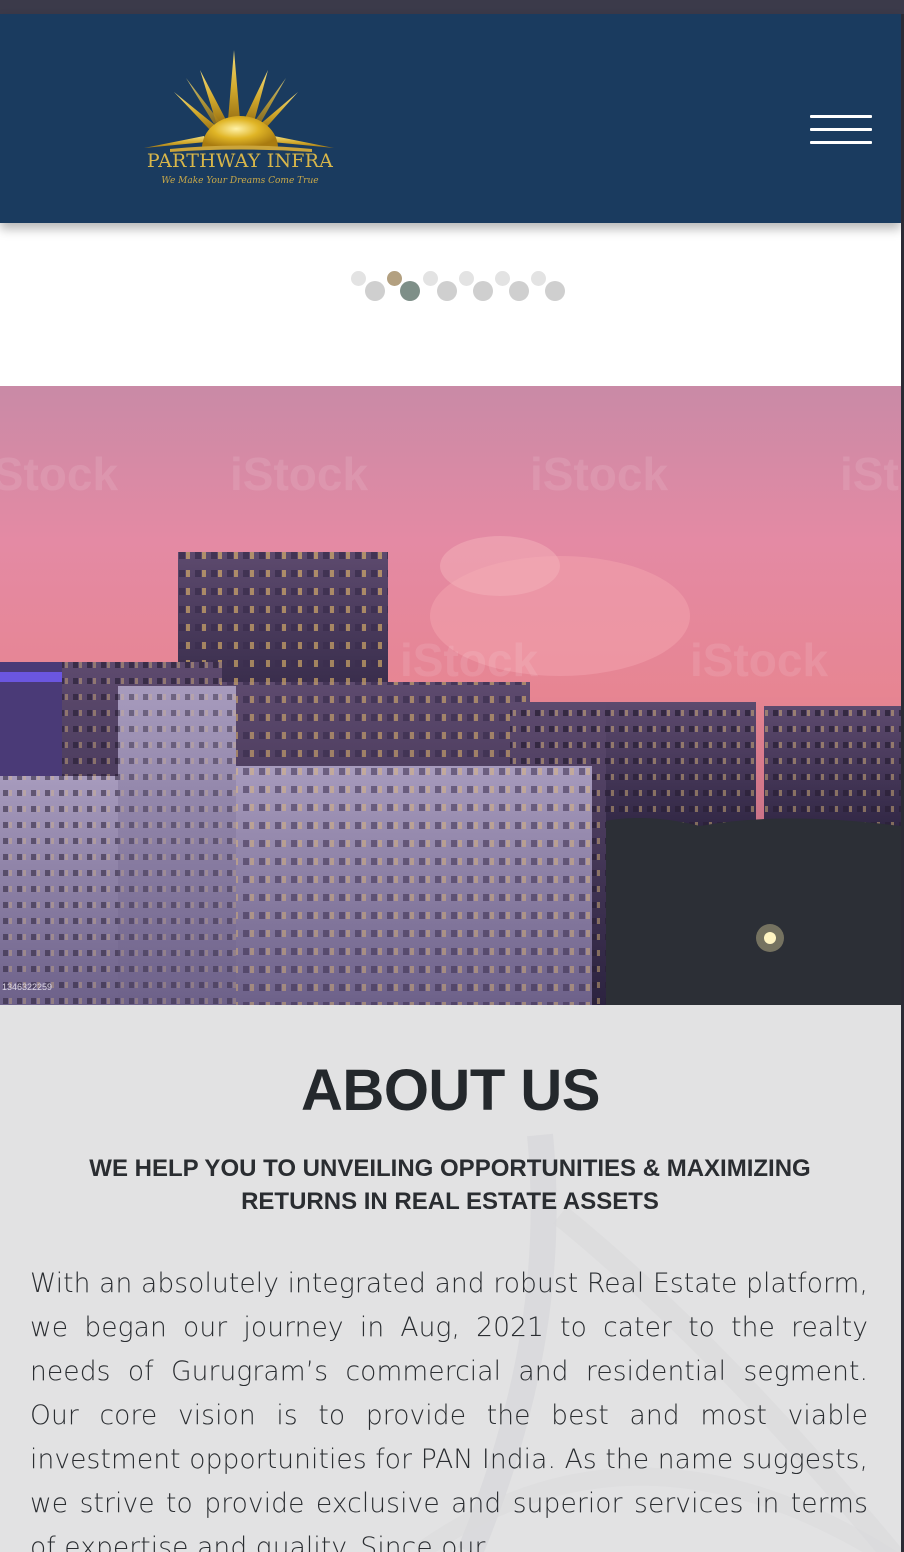  I want to click on slider-pagination, so click(452, 288).